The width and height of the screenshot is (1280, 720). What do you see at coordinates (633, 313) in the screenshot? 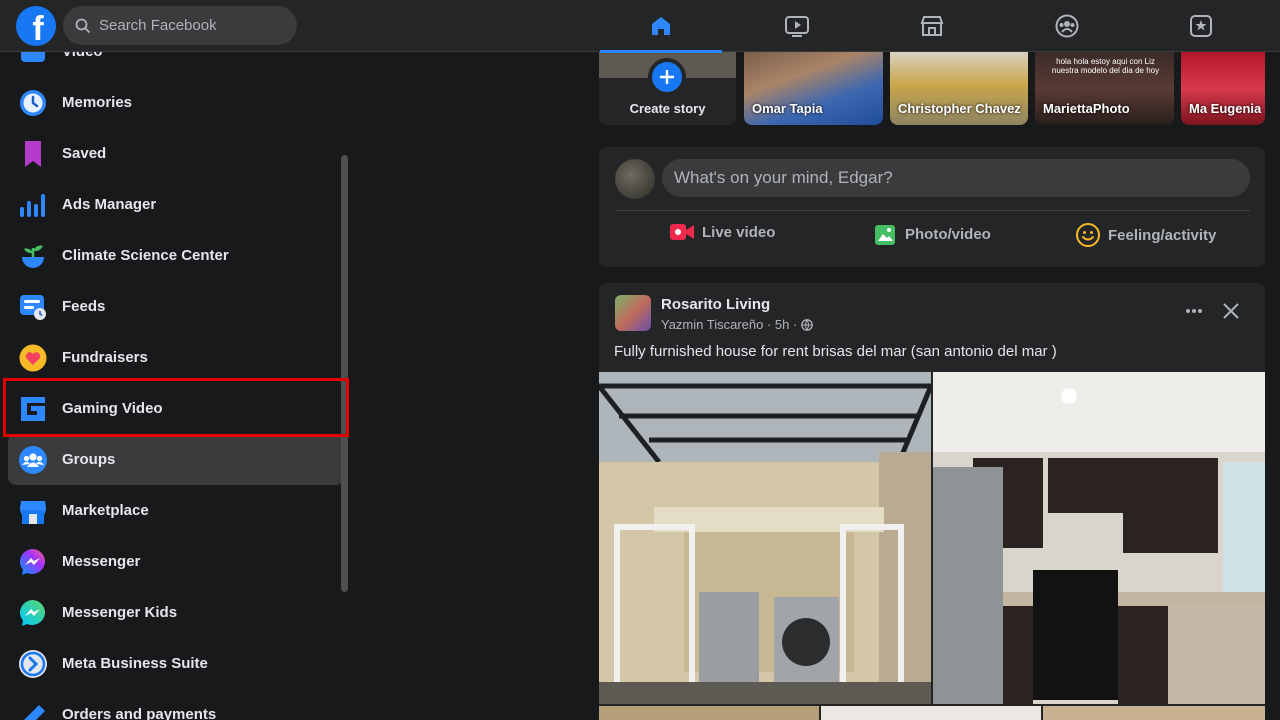
I see `group-avatar` at bounding box center [633, 313].